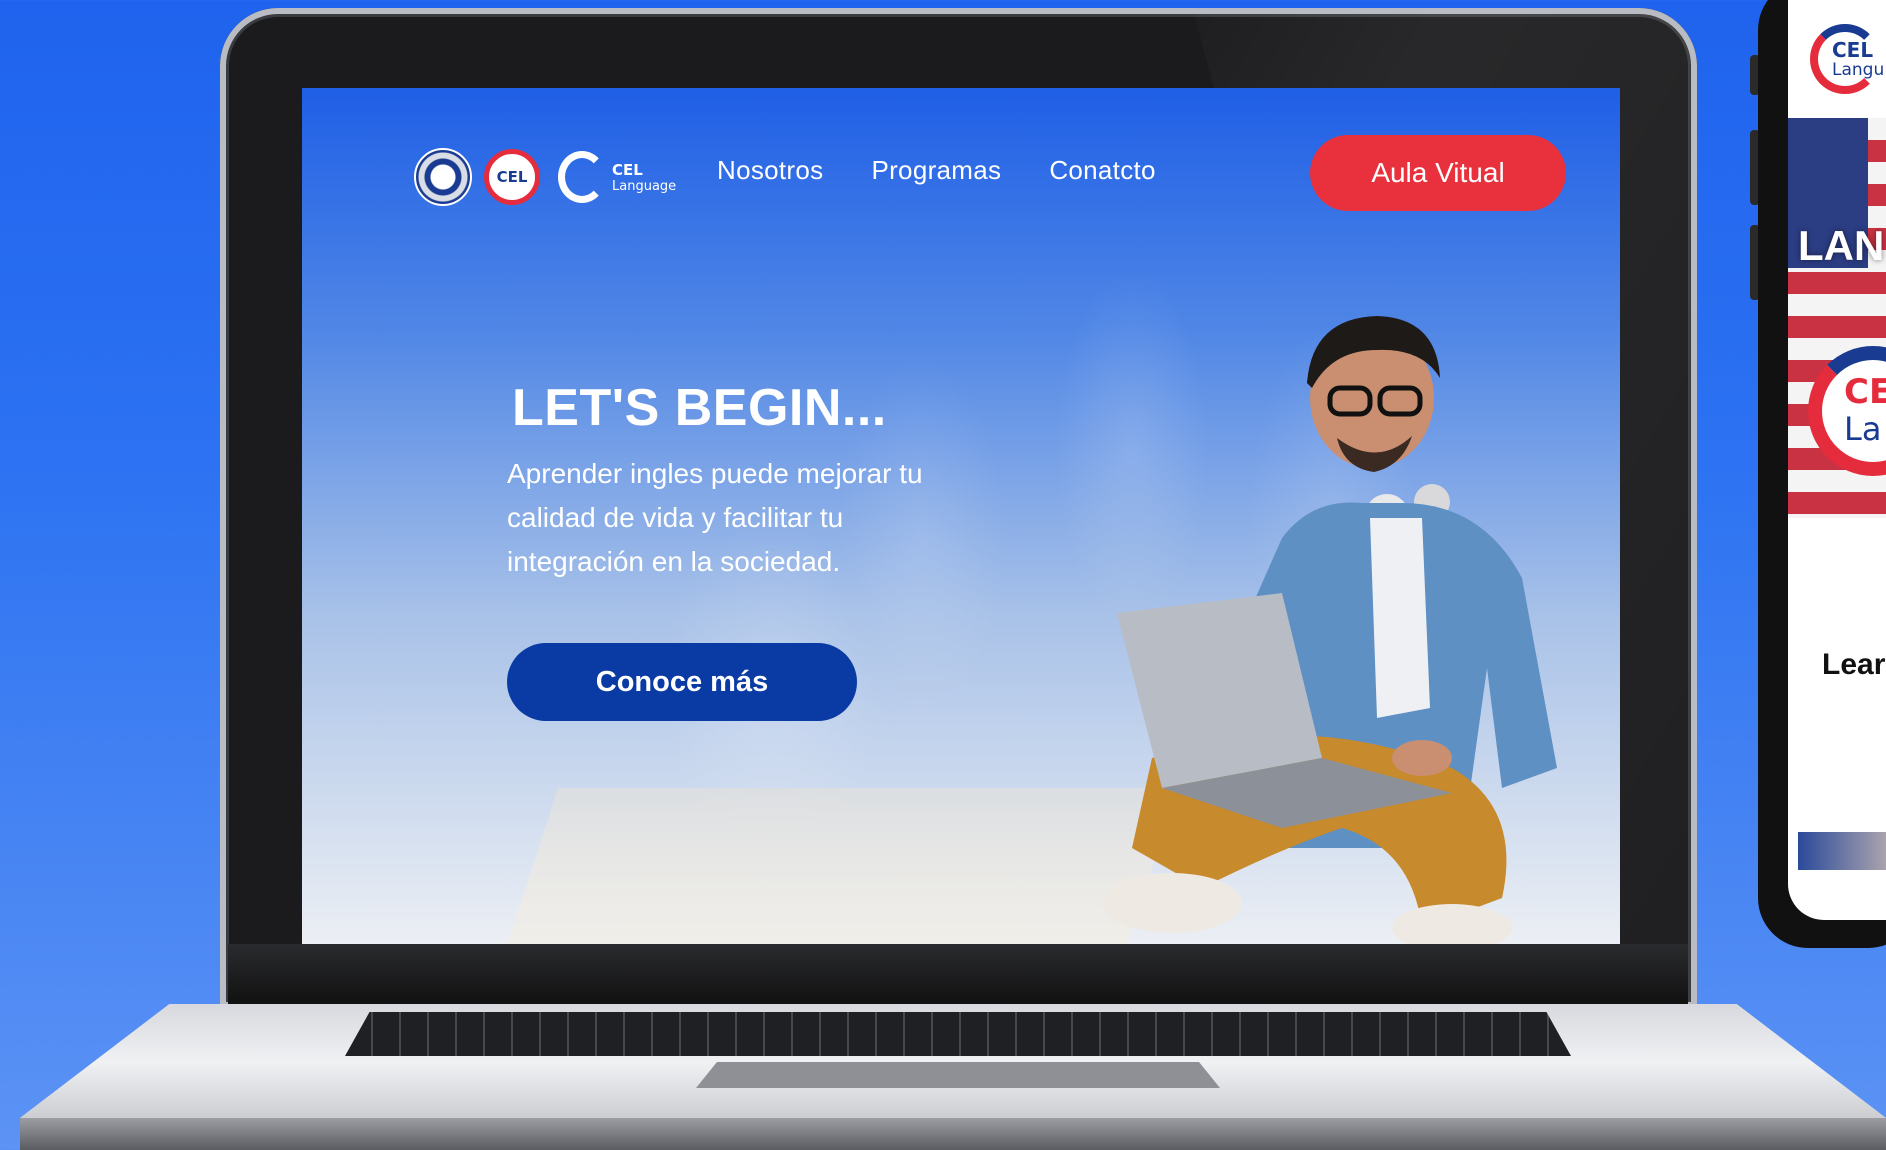 Image resolution: width=1886 pixels, height=1150 pixels. Describe the element at coordinates (582, 177) in the screenshot. I see `cel-c-icon` at that location.